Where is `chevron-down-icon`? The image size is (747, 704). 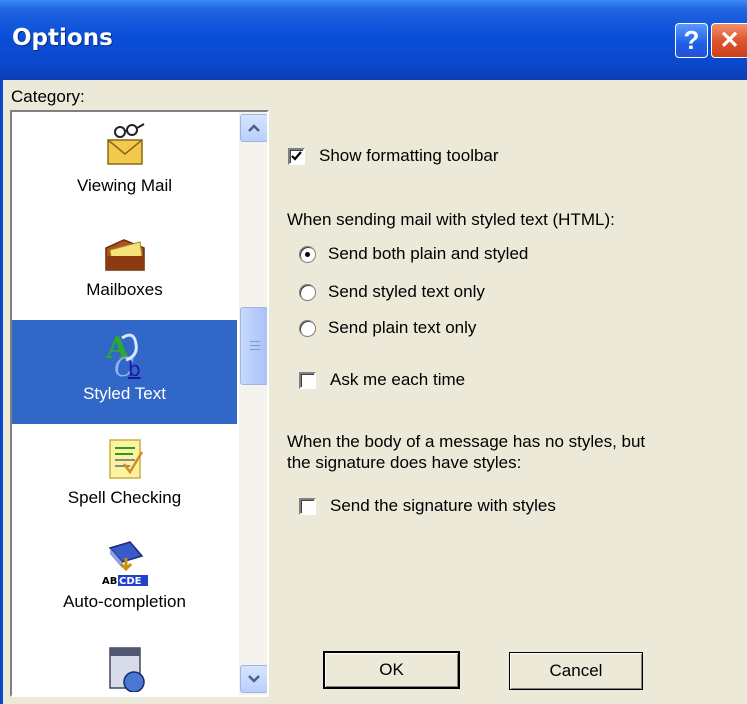 chevron-down-icon is located at coordinates (254, 679).